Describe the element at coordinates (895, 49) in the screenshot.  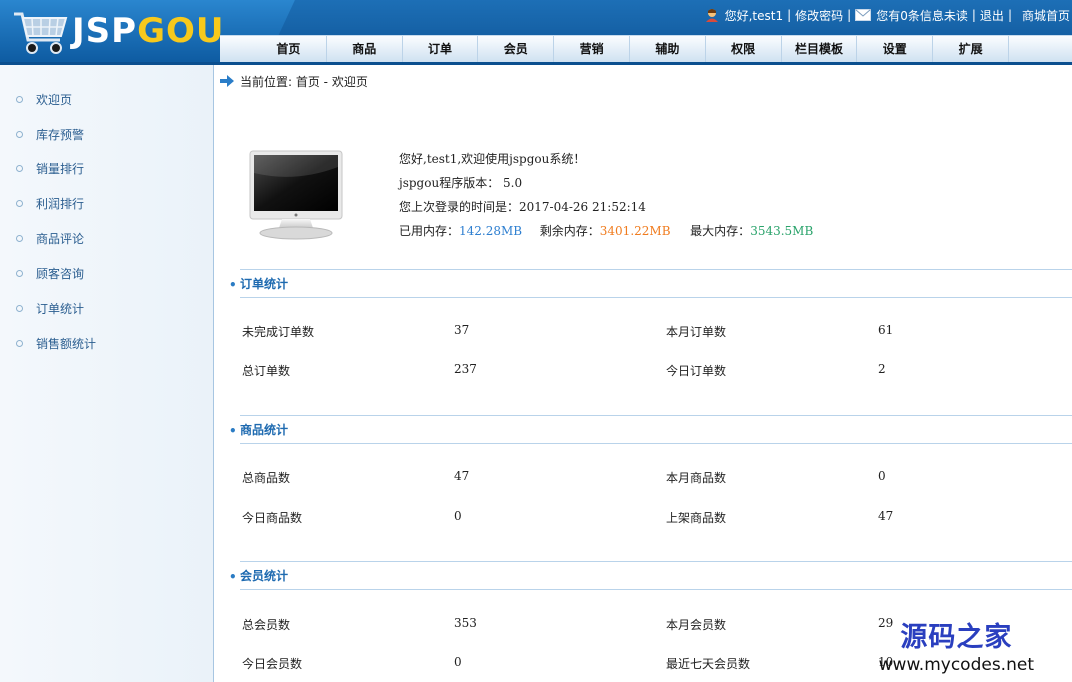
I see `nav-item-settings: 设置` at that location.